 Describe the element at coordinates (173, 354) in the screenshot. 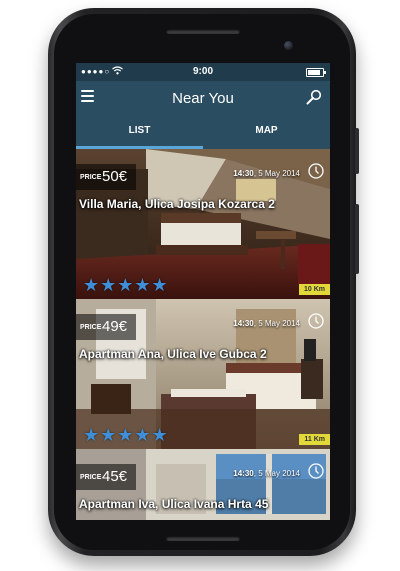

I see `listing-name: Apartman Ana, Ulica Ive Gubca 2` at that location.